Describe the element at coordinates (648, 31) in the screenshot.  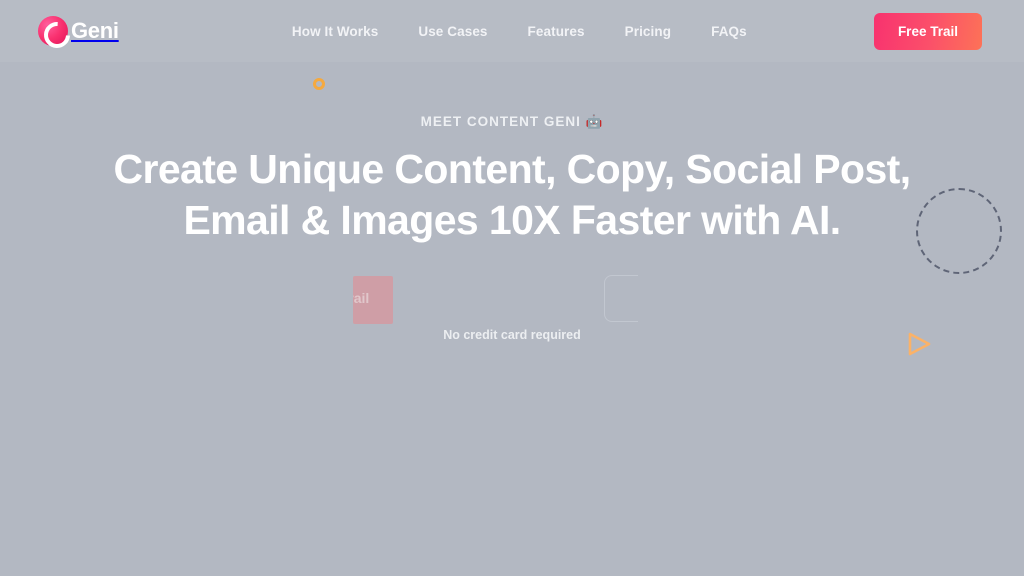
I see `nav-item-pricing: Pricing` at that location.